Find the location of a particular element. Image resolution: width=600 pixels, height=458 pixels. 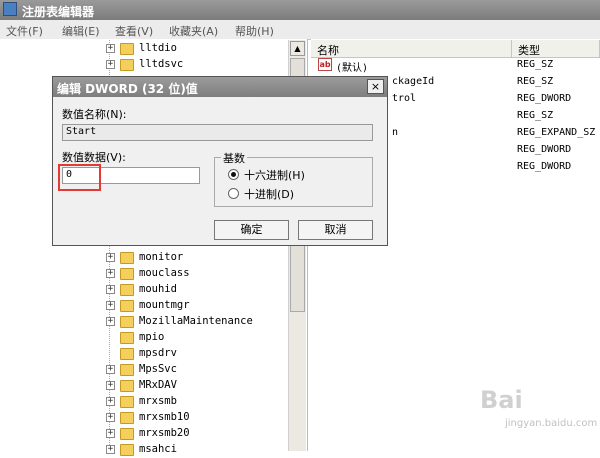

value-type: REG_EXPAND_SZ is located at coordinates (556, 132).